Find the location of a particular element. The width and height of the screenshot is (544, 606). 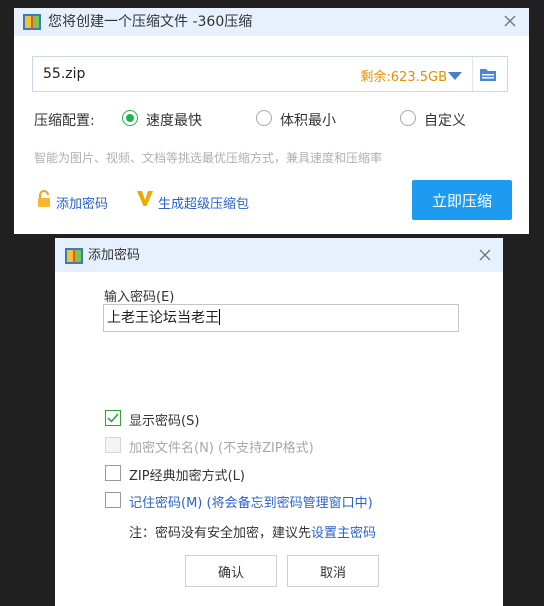

divider is located at coordinates (472, 74).